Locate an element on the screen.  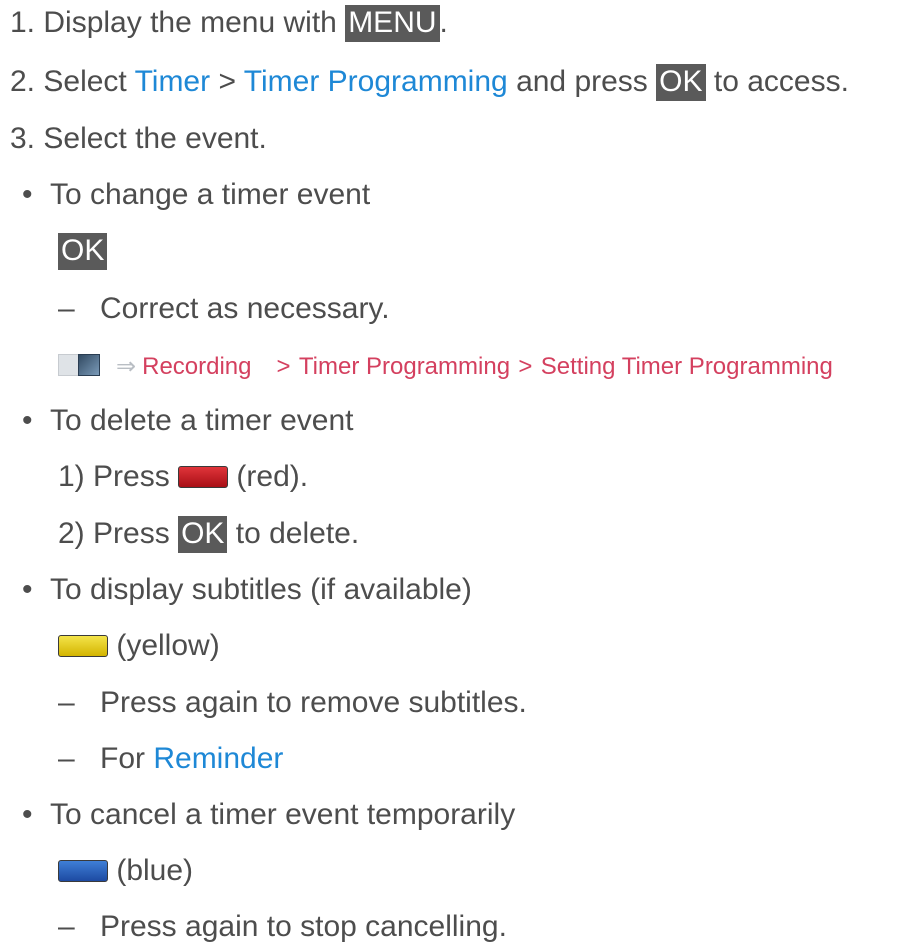
timer-programming-link: Timer Programming is located at coordinates (376, 81).